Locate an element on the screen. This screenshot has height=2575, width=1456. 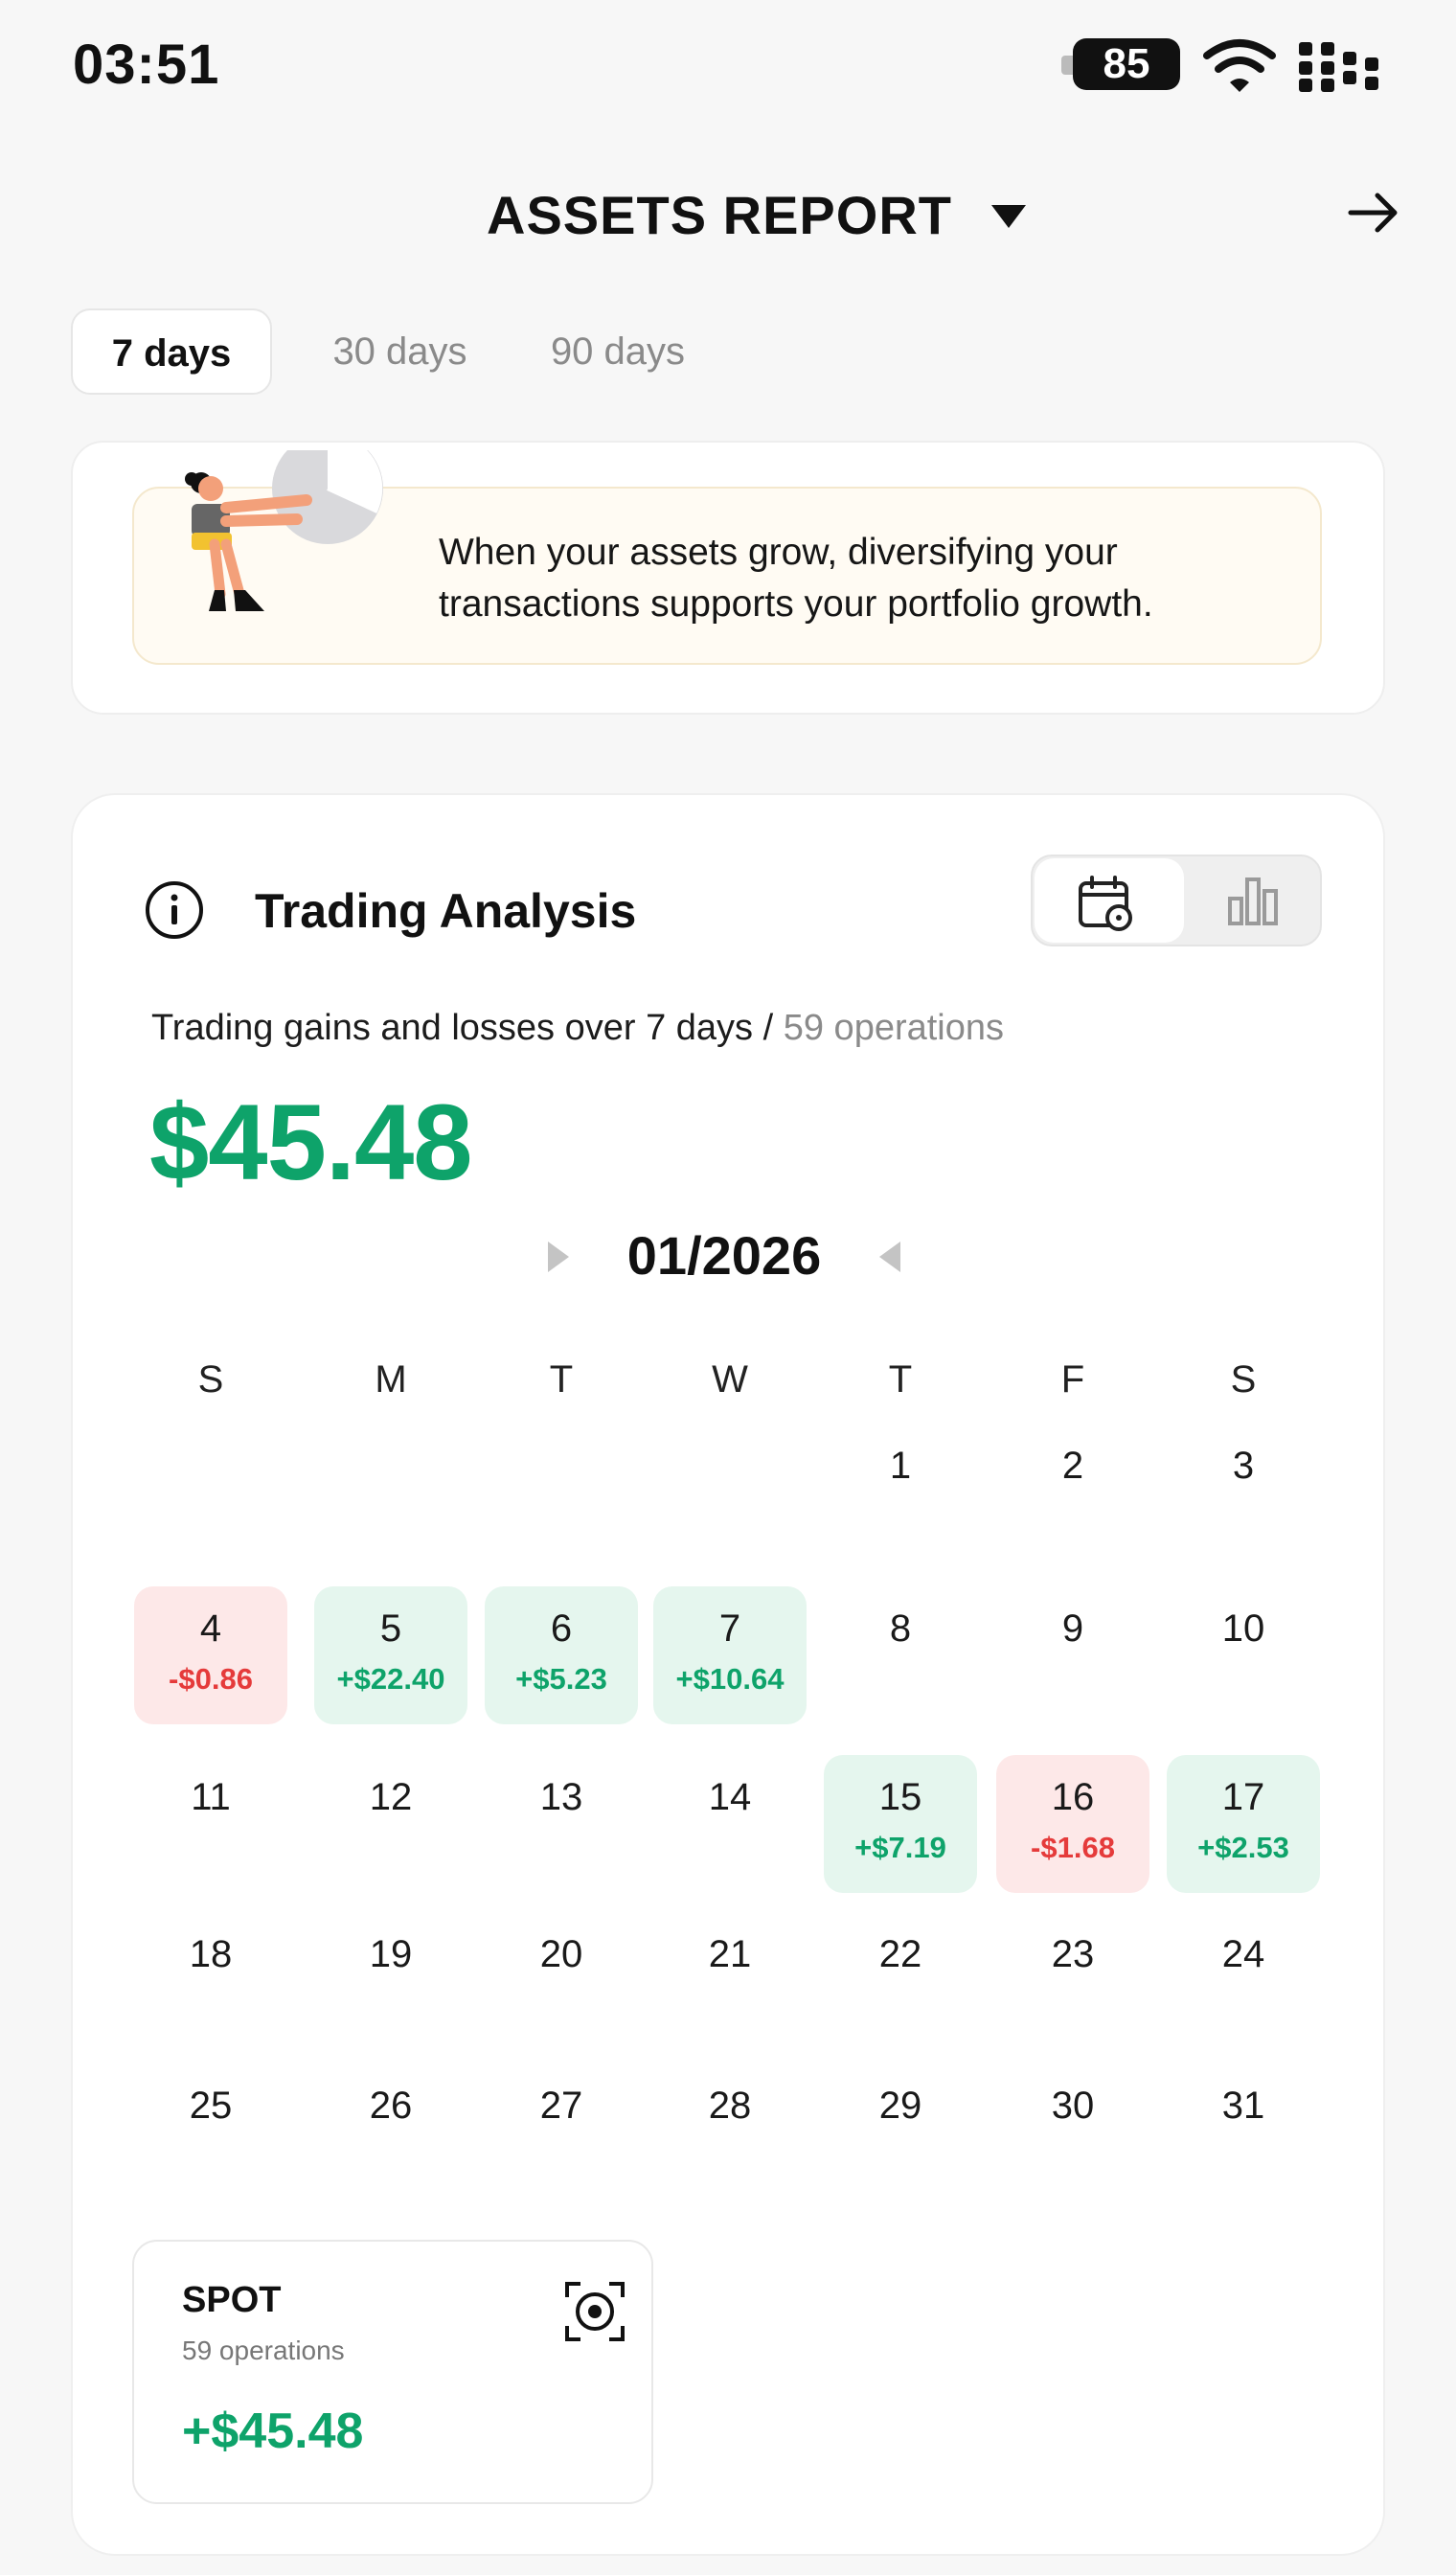
calendar-day: 20 is located at coordinates (562, 1981).